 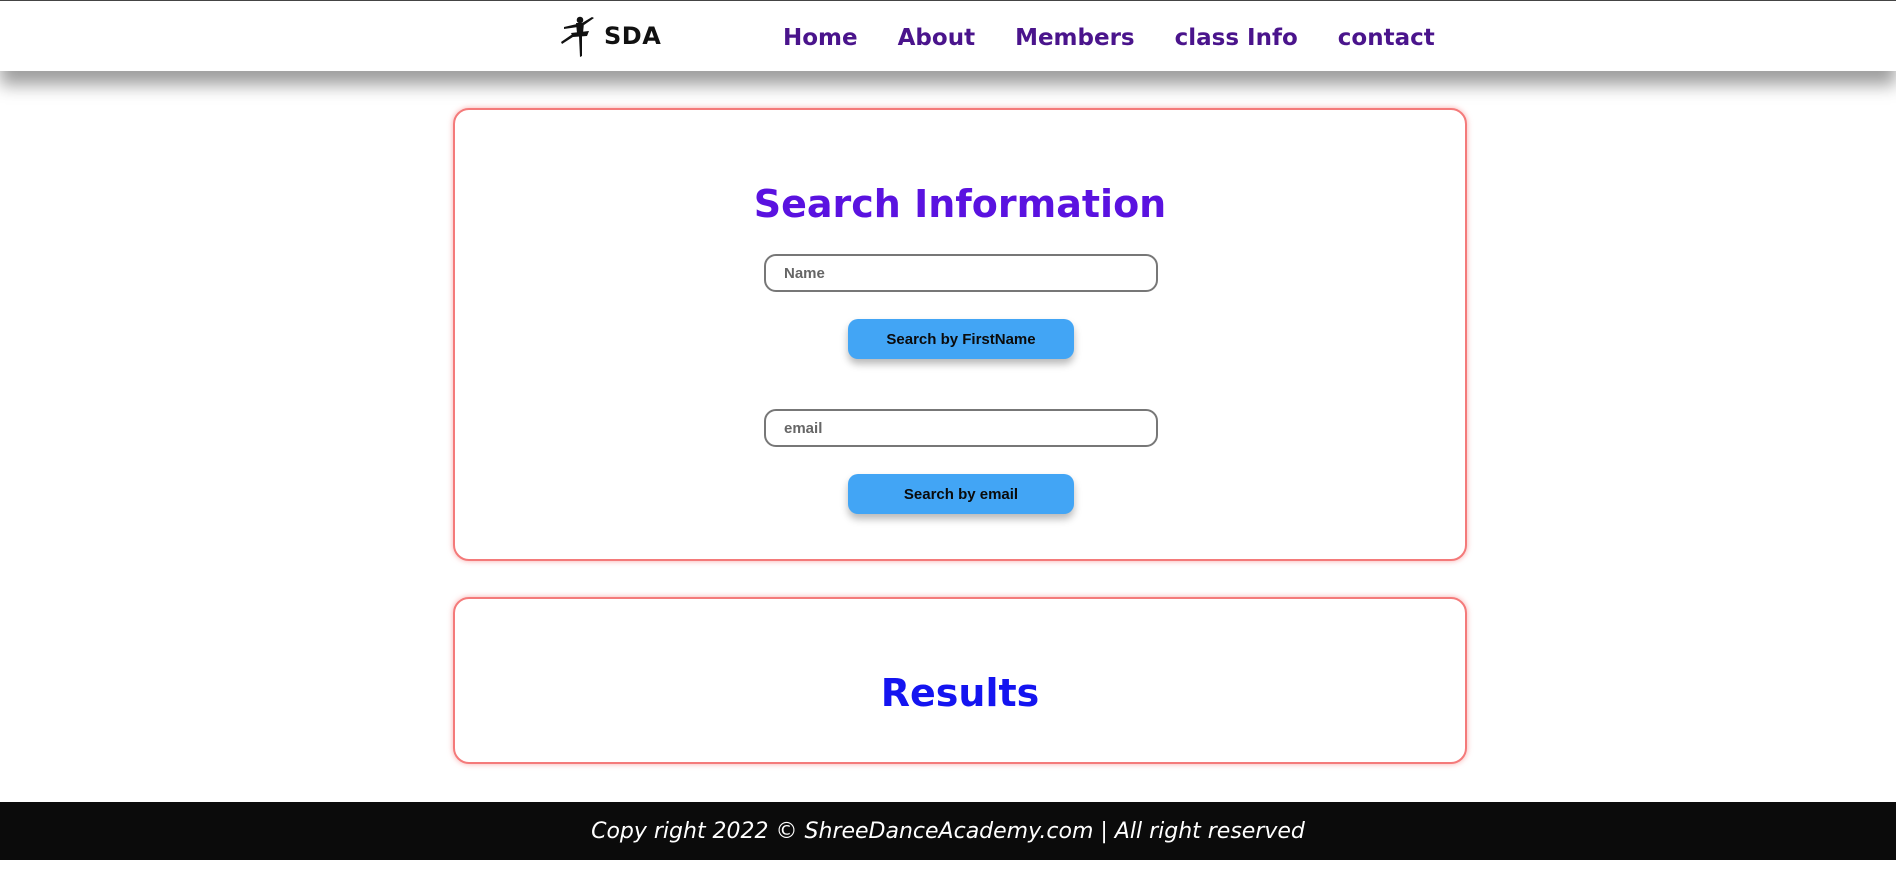 What do you see at coordinates (961, 494) in the screenshot?
I see `search-by-email-button: Search by email` at bounding box center [961, 494].